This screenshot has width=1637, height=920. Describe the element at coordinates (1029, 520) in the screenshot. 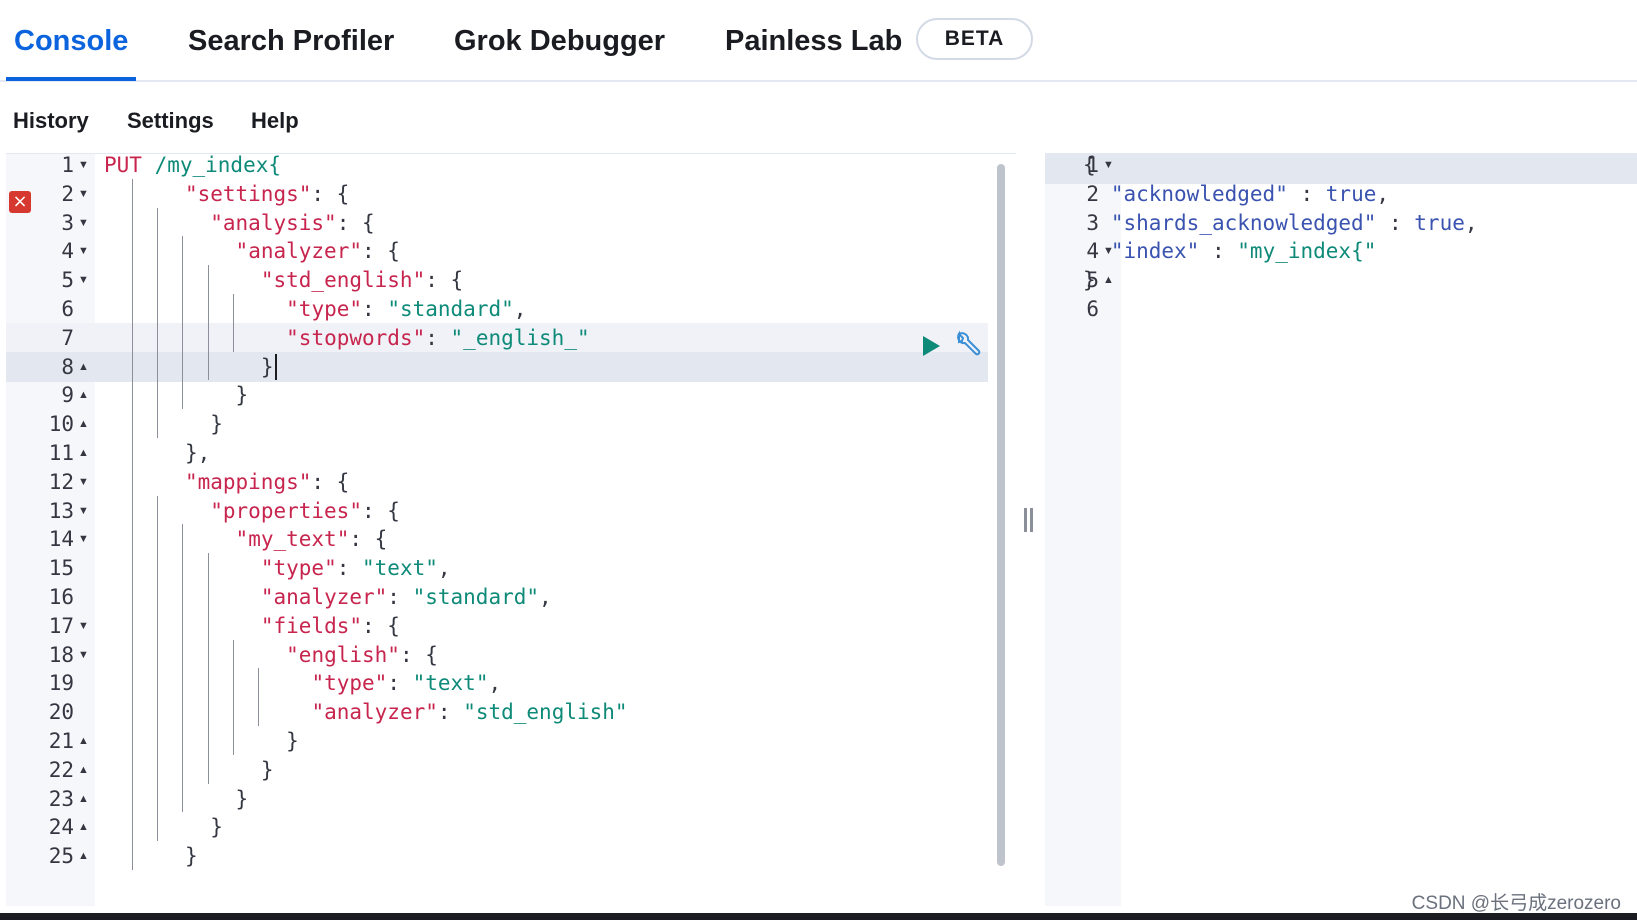

I see `panel-resize-handle` at that location.